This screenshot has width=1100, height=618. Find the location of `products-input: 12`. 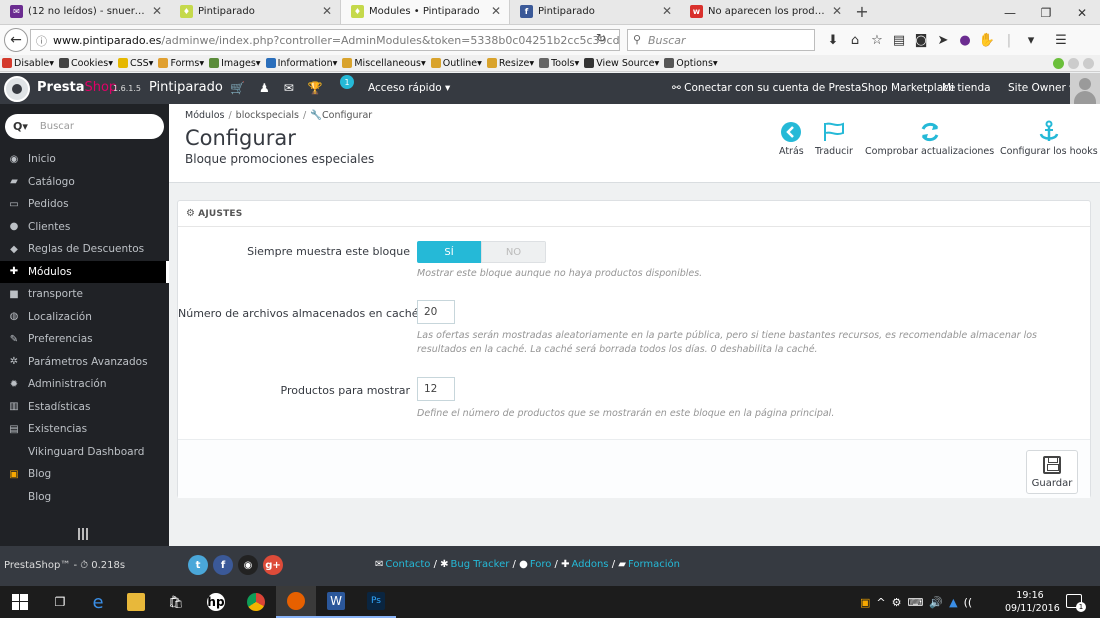

products-input: 12 is located at coordinates (436, 389).